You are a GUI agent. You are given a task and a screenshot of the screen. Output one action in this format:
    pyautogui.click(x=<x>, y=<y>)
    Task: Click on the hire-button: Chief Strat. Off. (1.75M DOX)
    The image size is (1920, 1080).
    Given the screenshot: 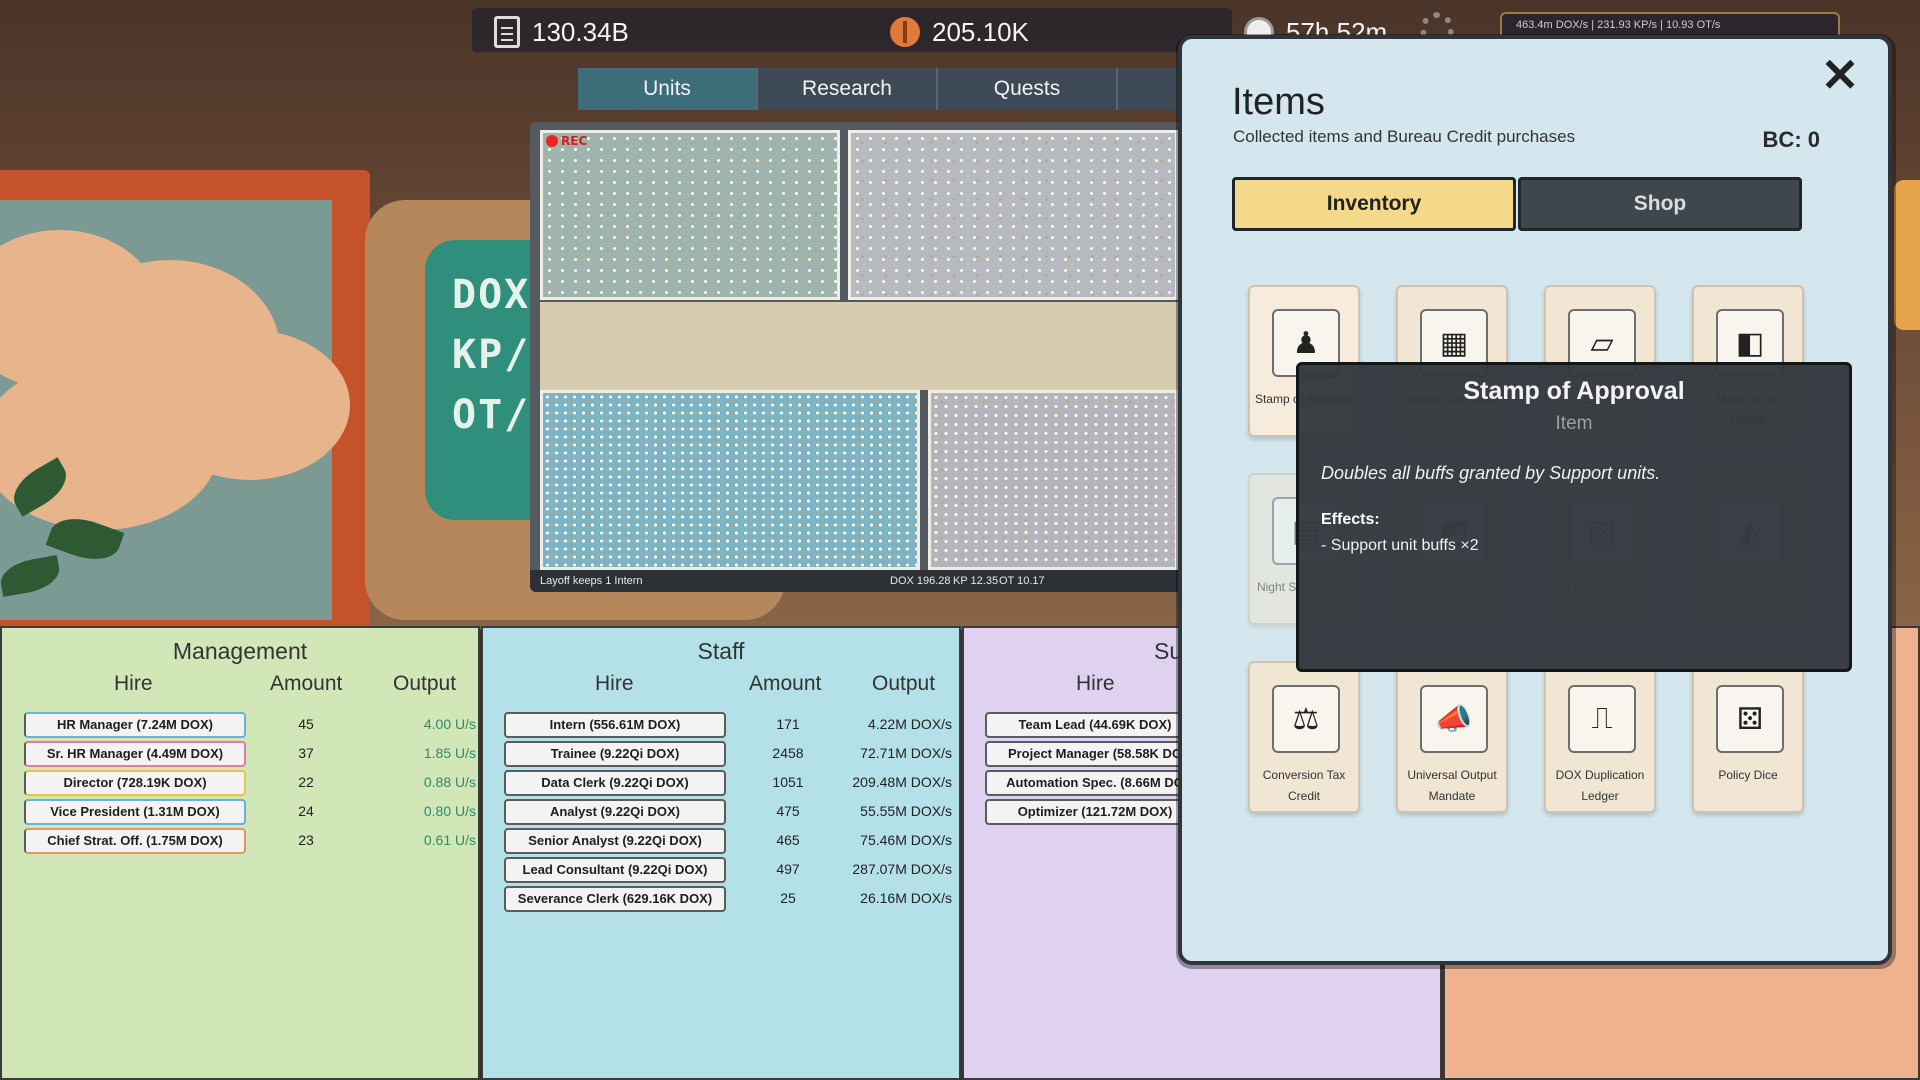 What is the action you would take?
    pyautogui.click(x=135, y=841)
    